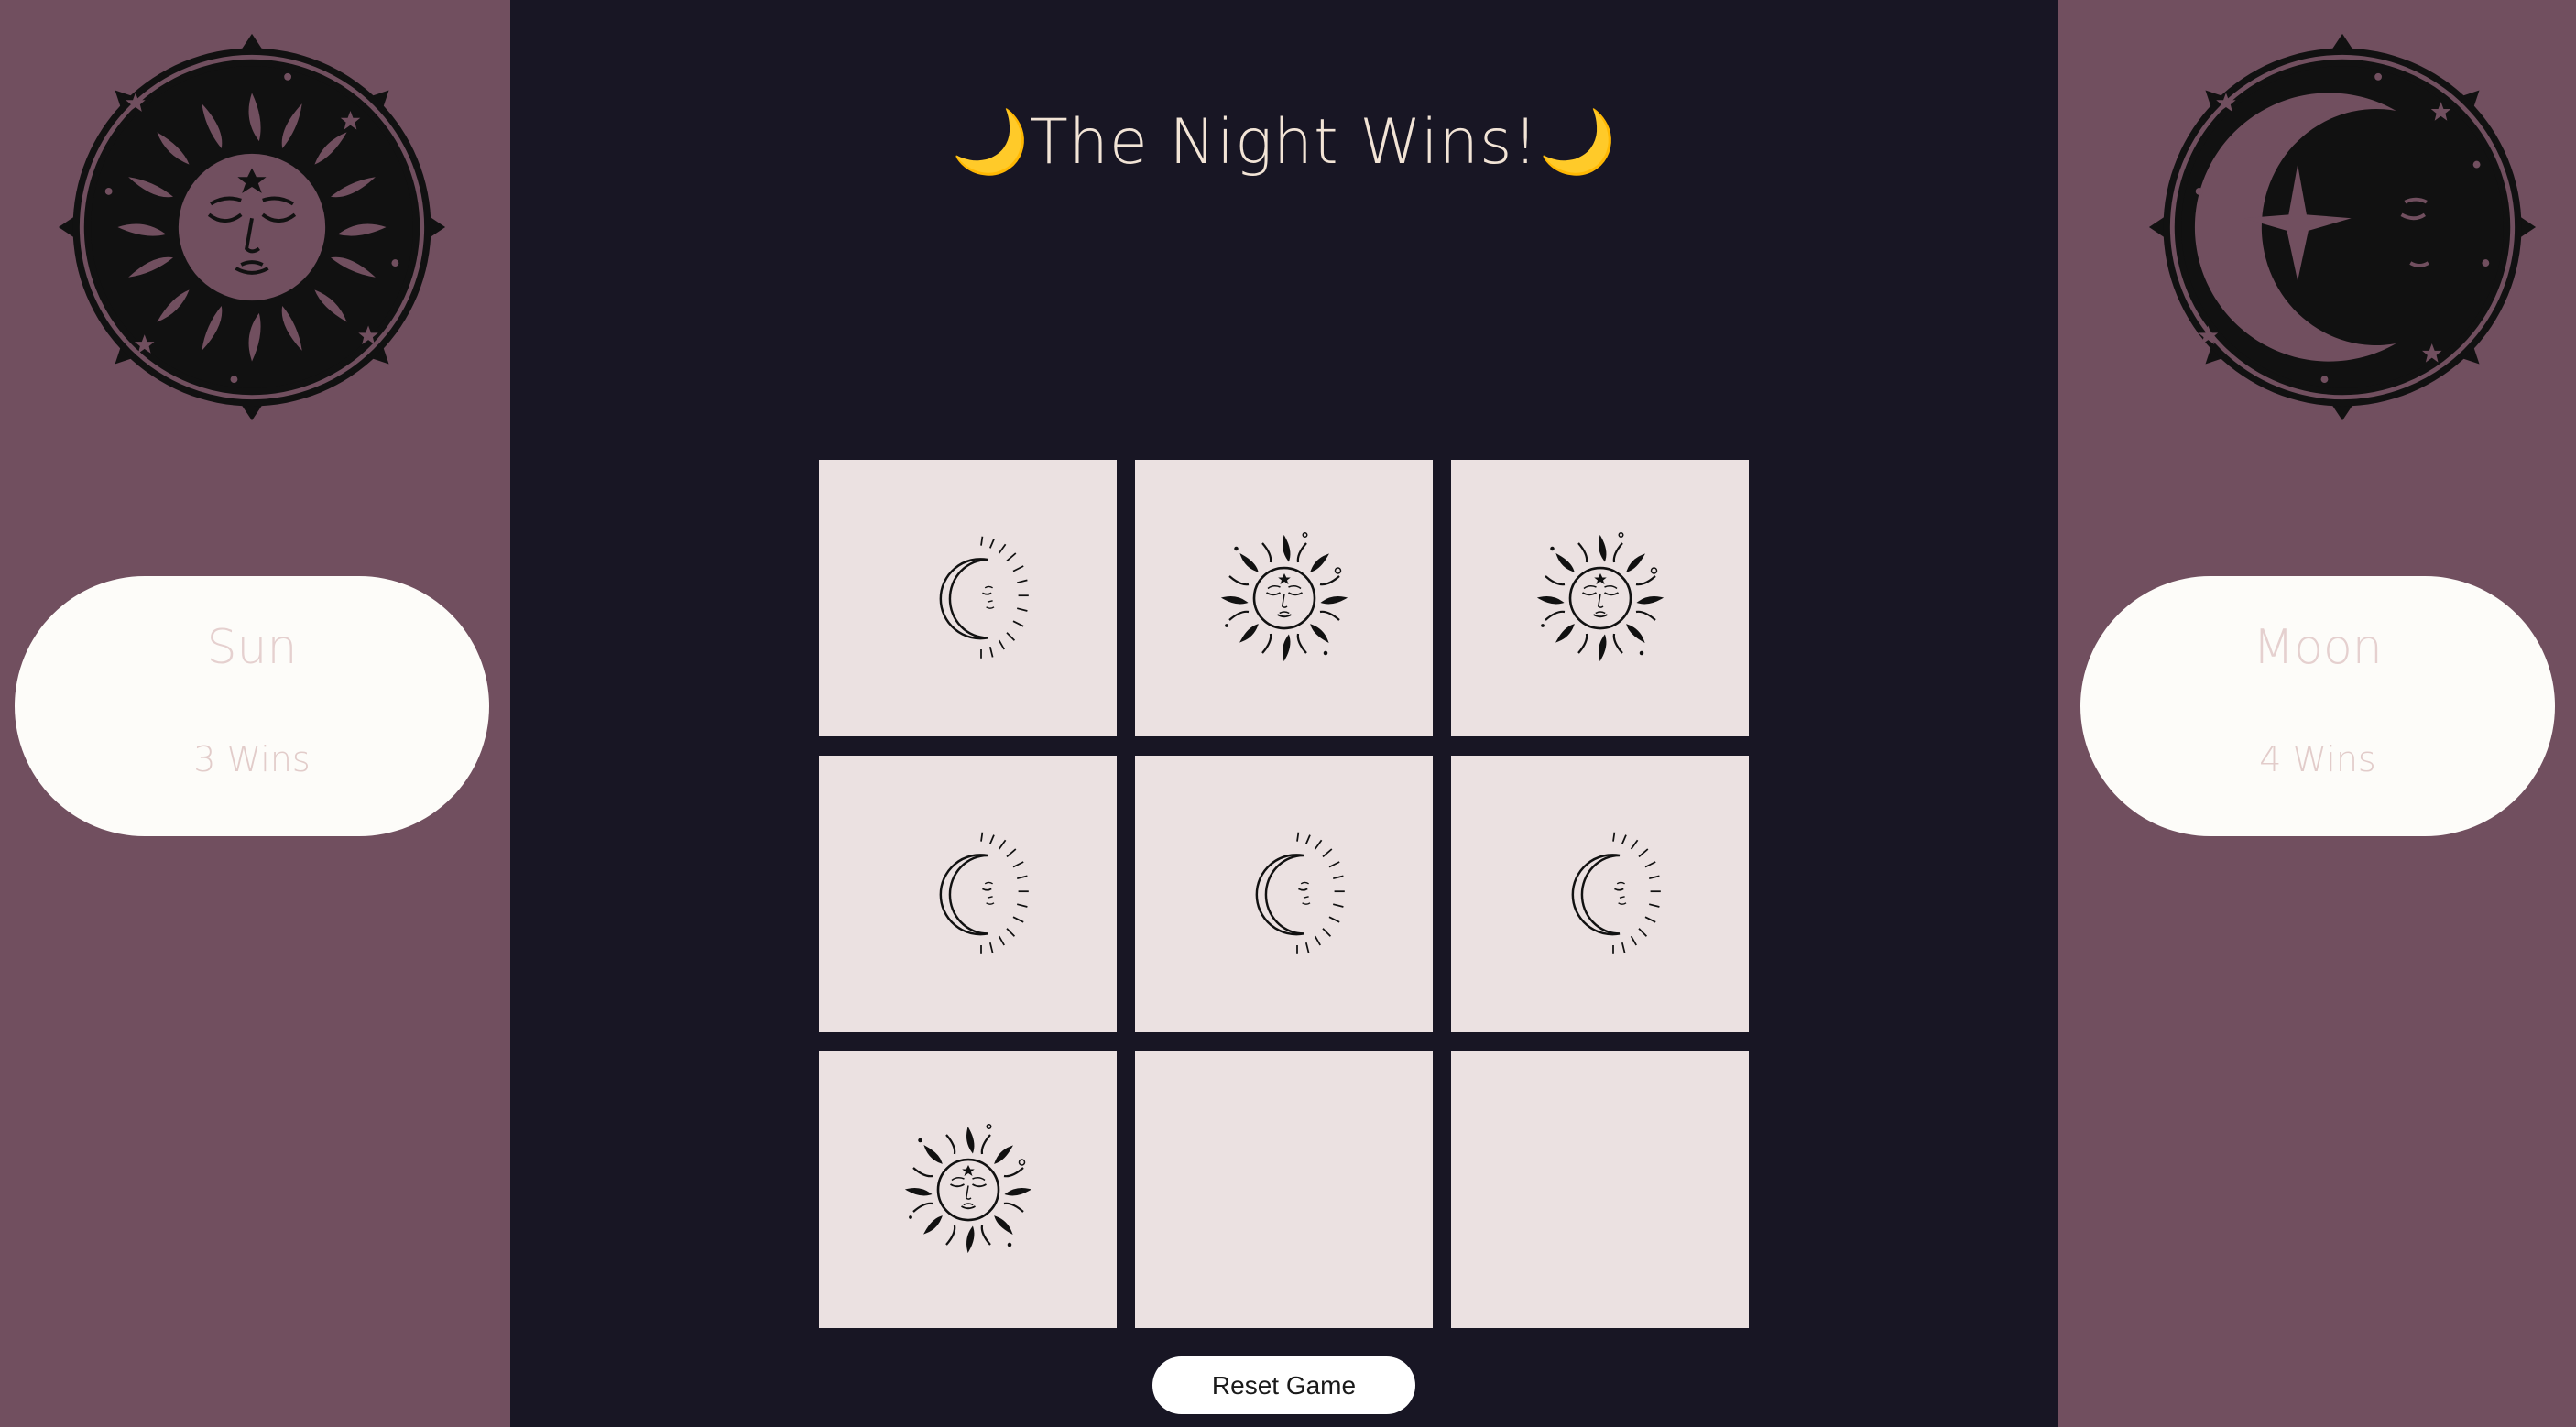 This screenshot has height=1427, width=2576. Describe the element at coordinates (252, 759) in the screenshot. I see `sun-wins-count: 3 Wins` at that location.